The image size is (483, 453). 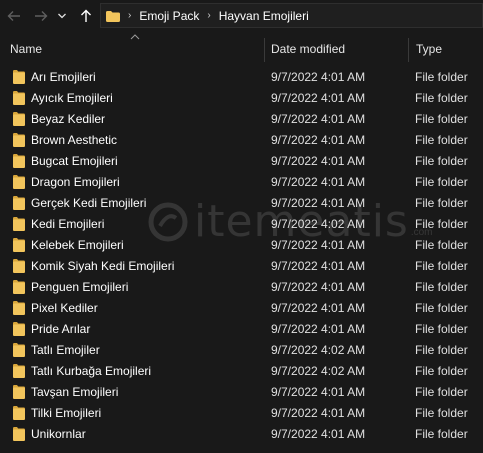 What do you see at coordinates (308, 49) in the screenshot?
I see `column-header-date-modified: Date modified` at bounding box center [308, 49].